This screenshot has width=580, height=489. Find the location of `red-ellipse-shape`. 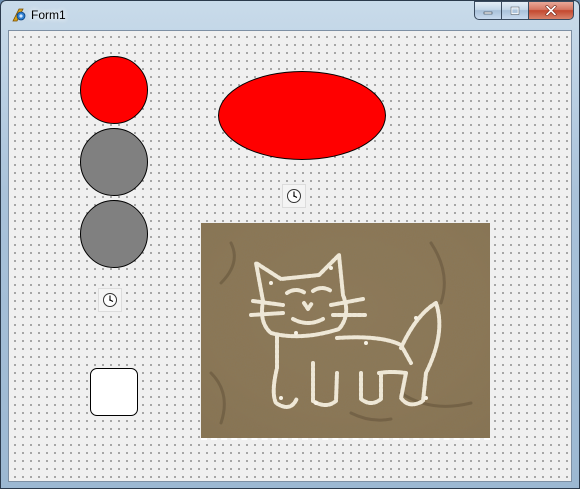

red-ellipse-shape is located at coordinates (302, 115).